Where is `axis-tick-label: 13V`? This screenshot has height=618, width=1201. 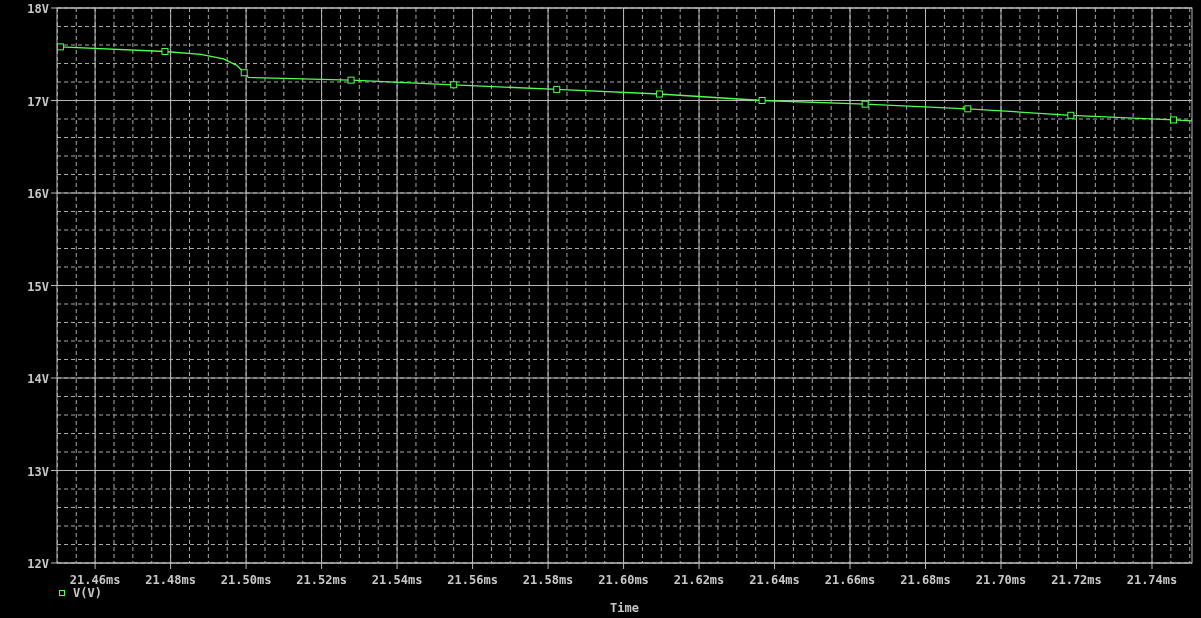
axis-tick-label: 13V is located at coordinates (38, 471).